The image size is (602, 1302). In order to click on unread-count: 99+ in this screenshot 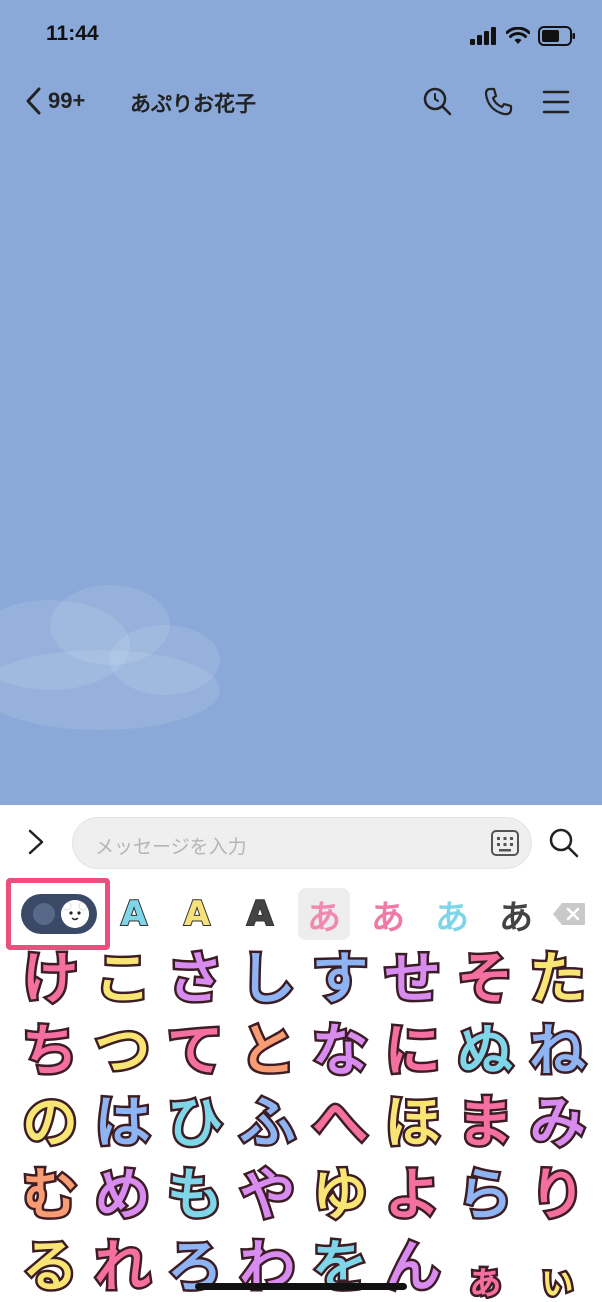, I will do `click(67, 100)`.